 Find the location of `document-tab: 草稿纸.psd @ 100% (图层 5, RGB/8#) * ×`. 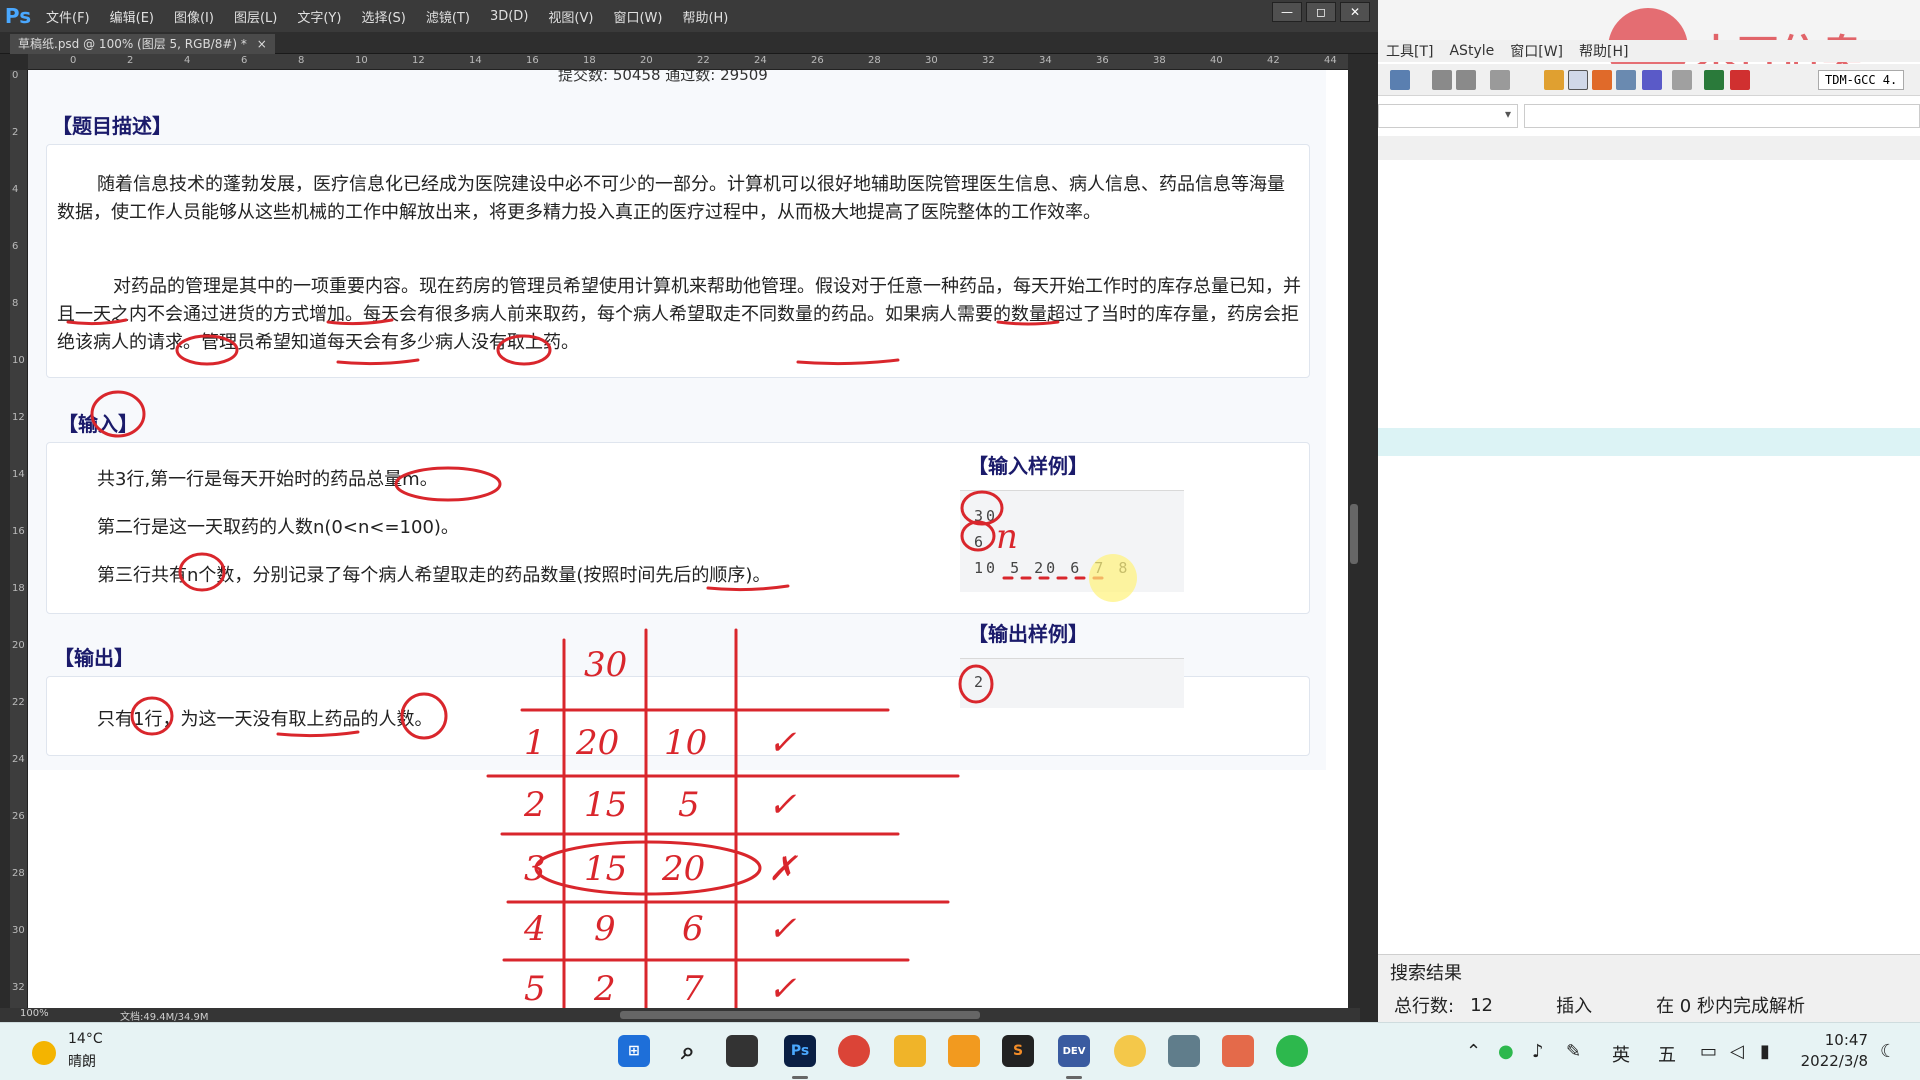

document-tab: 草稿纸.psd @ 100% (图层 5, RGB/8#) * × is located at coordinates (142, 44).